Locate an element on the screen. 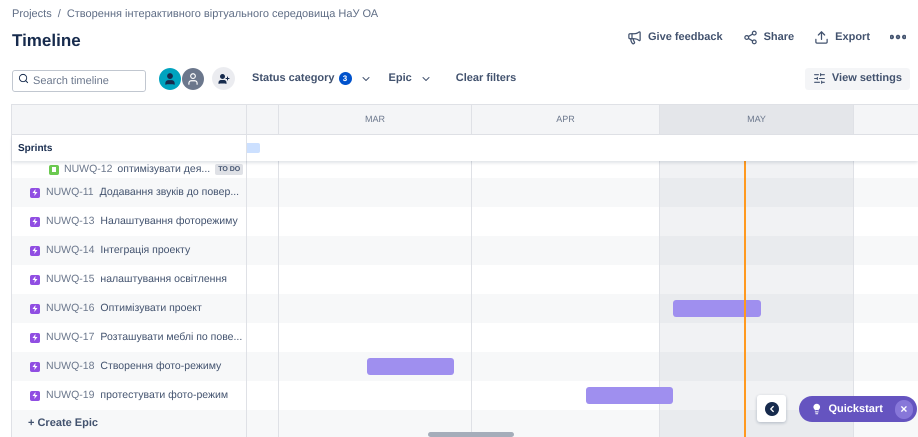  avatar is located at coordinates (170, 79).